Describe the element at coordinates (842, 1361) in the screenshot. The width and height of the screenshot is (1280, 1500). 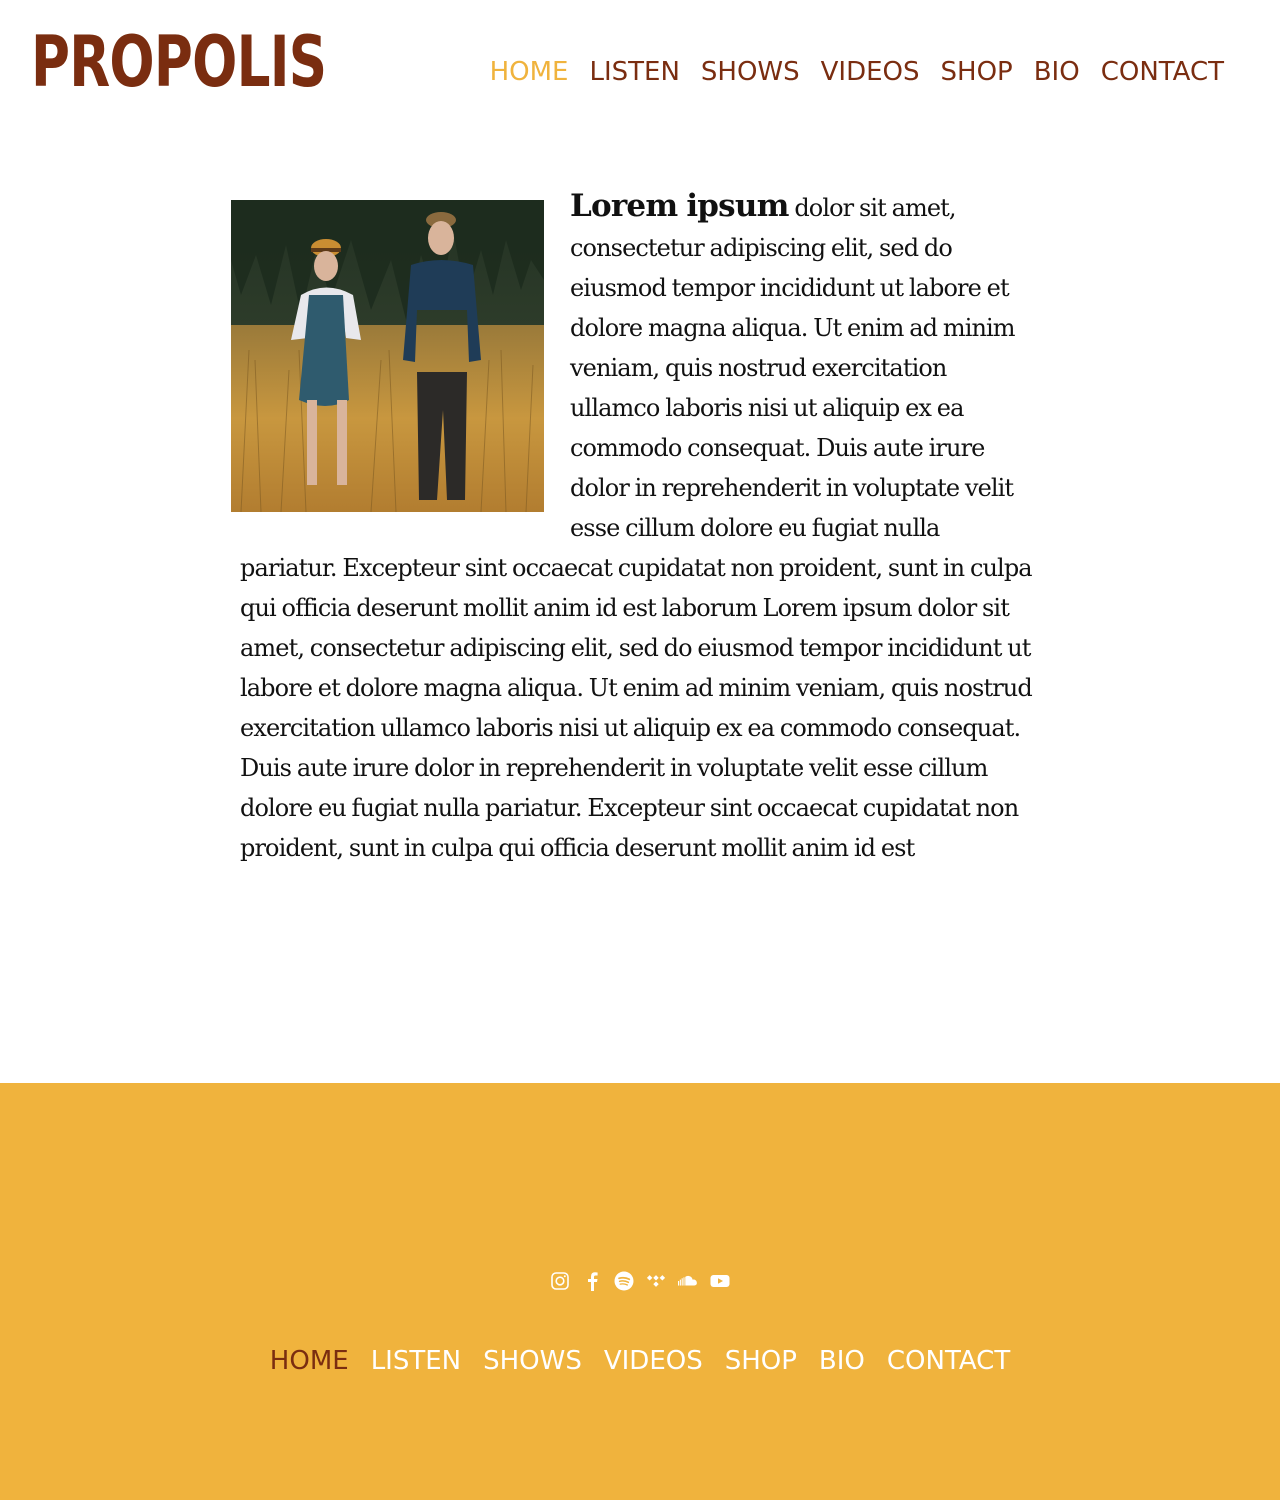
I see `footer-nav-item-bio: BIO` at that location.